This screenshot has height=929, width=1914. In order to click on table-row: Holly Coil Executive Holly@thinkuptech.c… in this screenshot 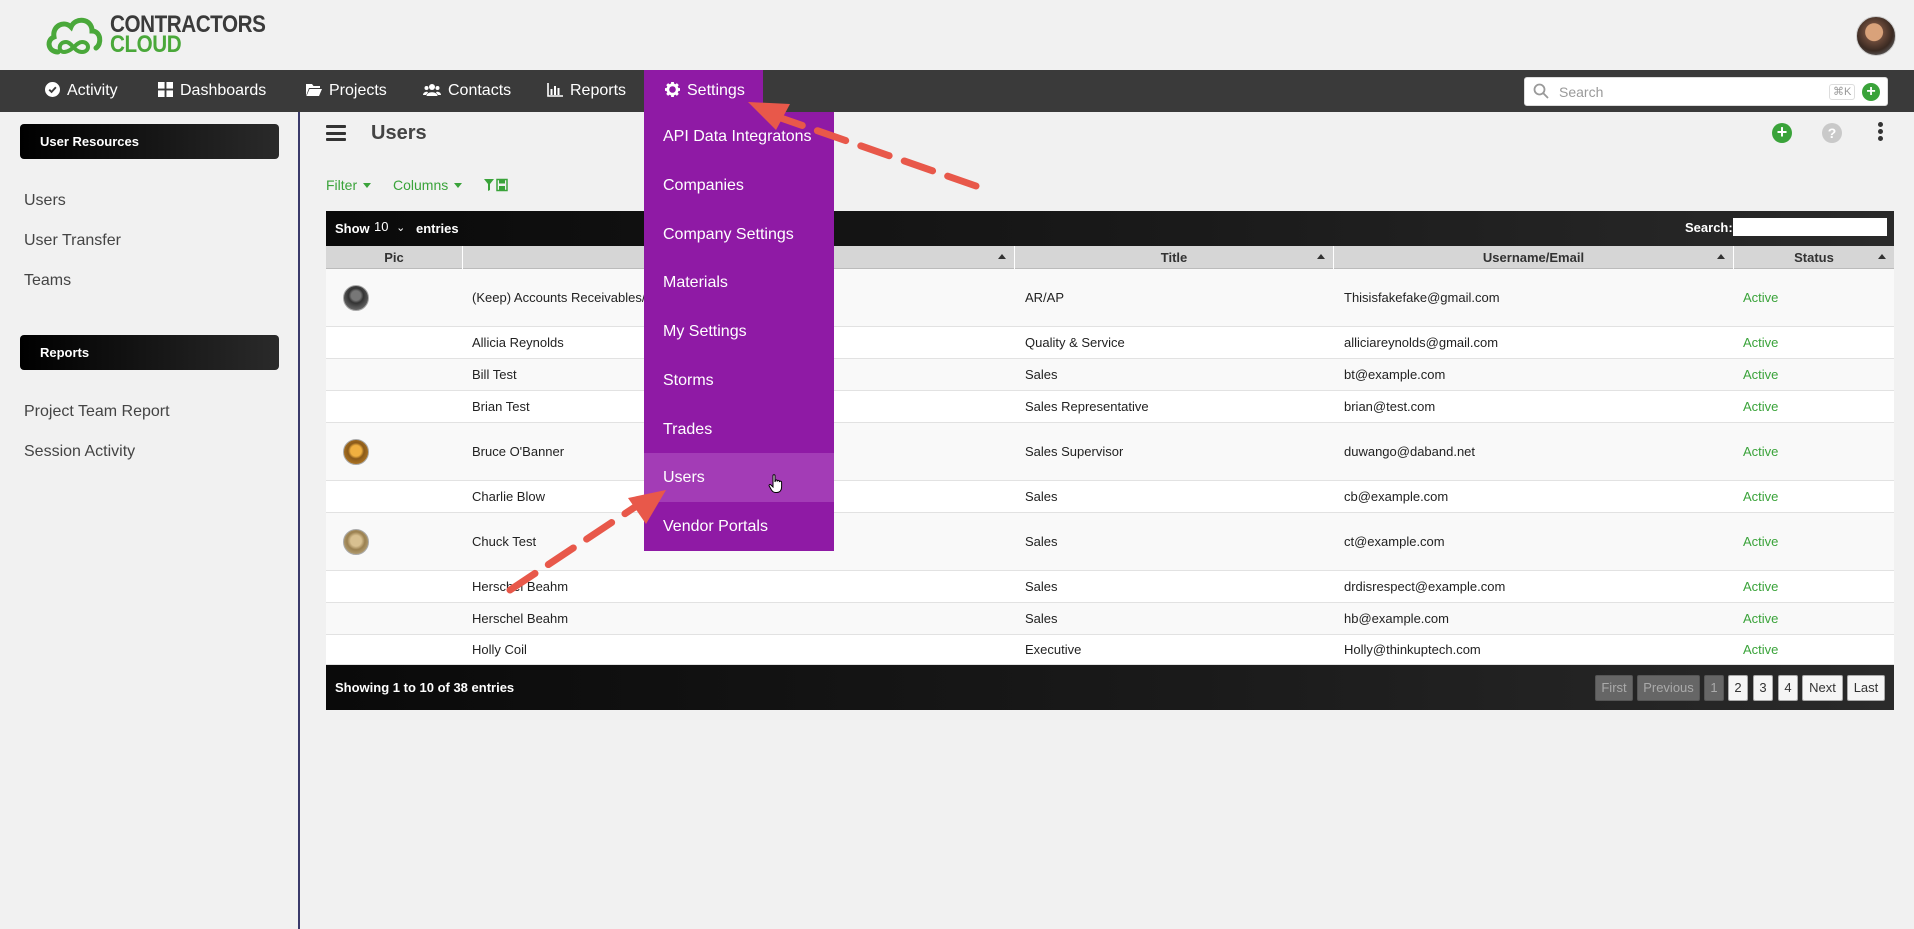, I will do `click(1110, 650)`.